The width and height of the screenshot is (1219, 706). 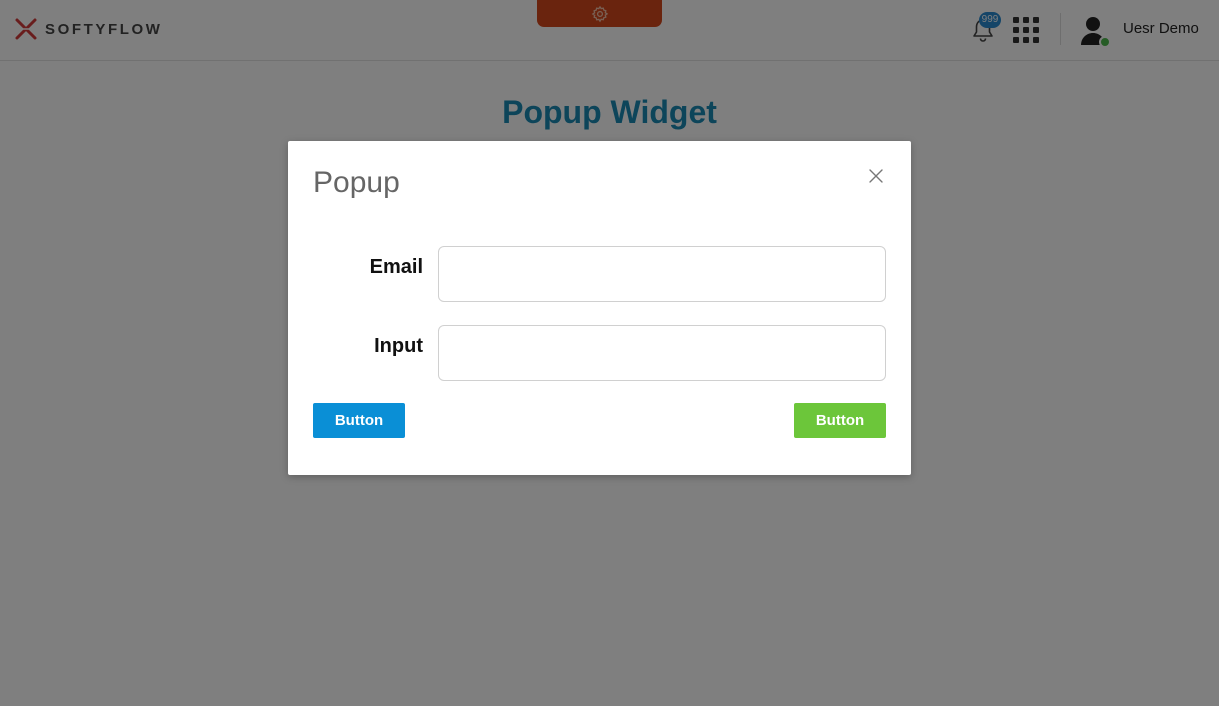 I want to click on input-label: Input, so click(x=398, y=346).